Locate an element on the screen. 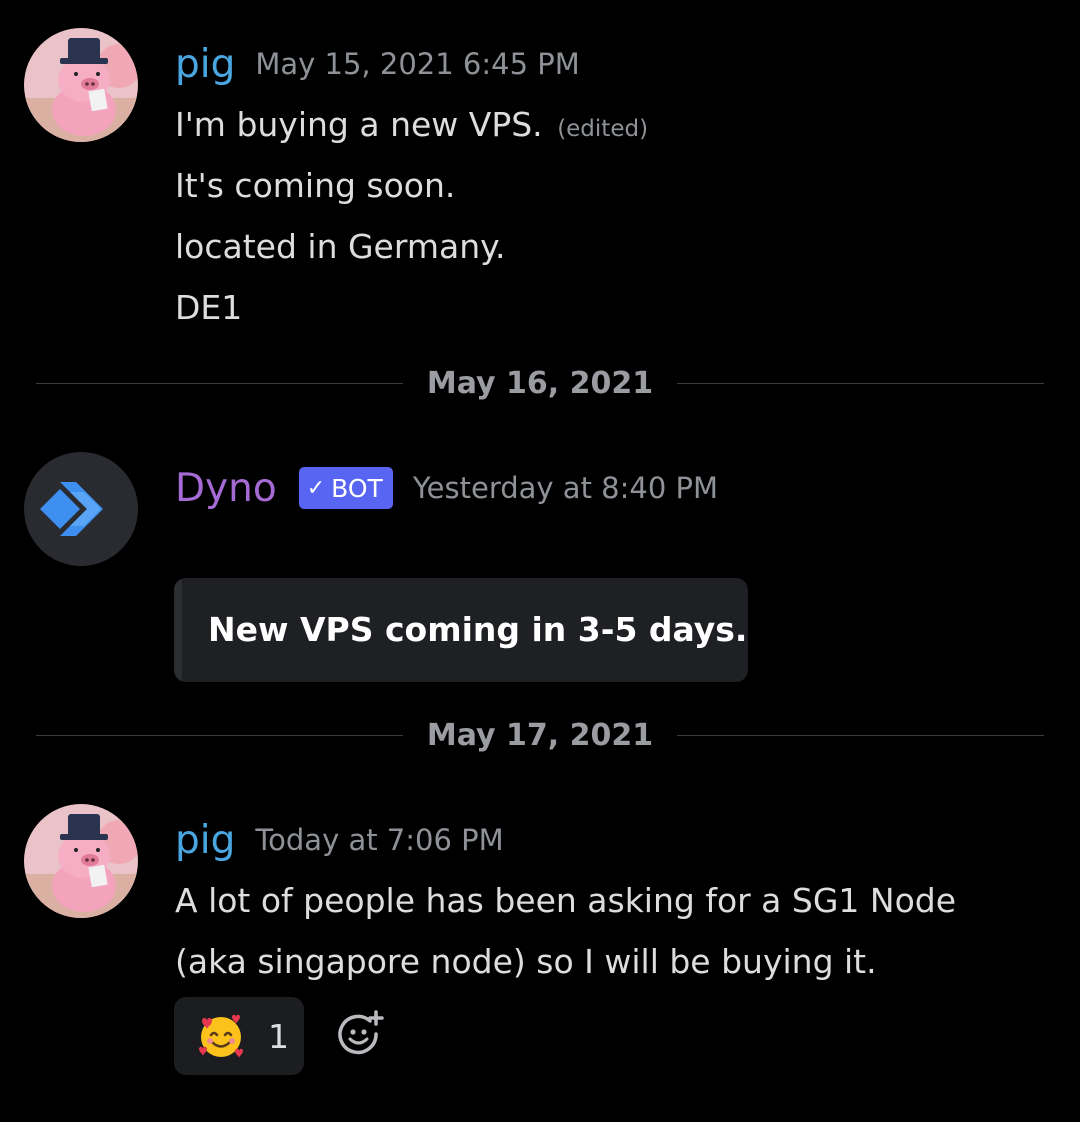 The height and width of the screenshot is (1122, 1080). embed-text: New VPS coming in 3-5 days. is located at coordinates (478, 629).